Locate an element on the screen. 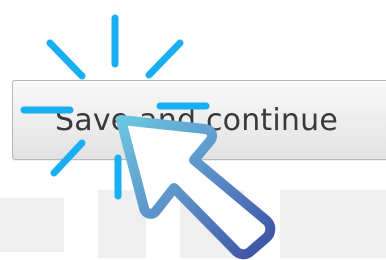 The image size is (386, 260). save-and-continue-label: Save and continue is located at coordinates (196, 120).